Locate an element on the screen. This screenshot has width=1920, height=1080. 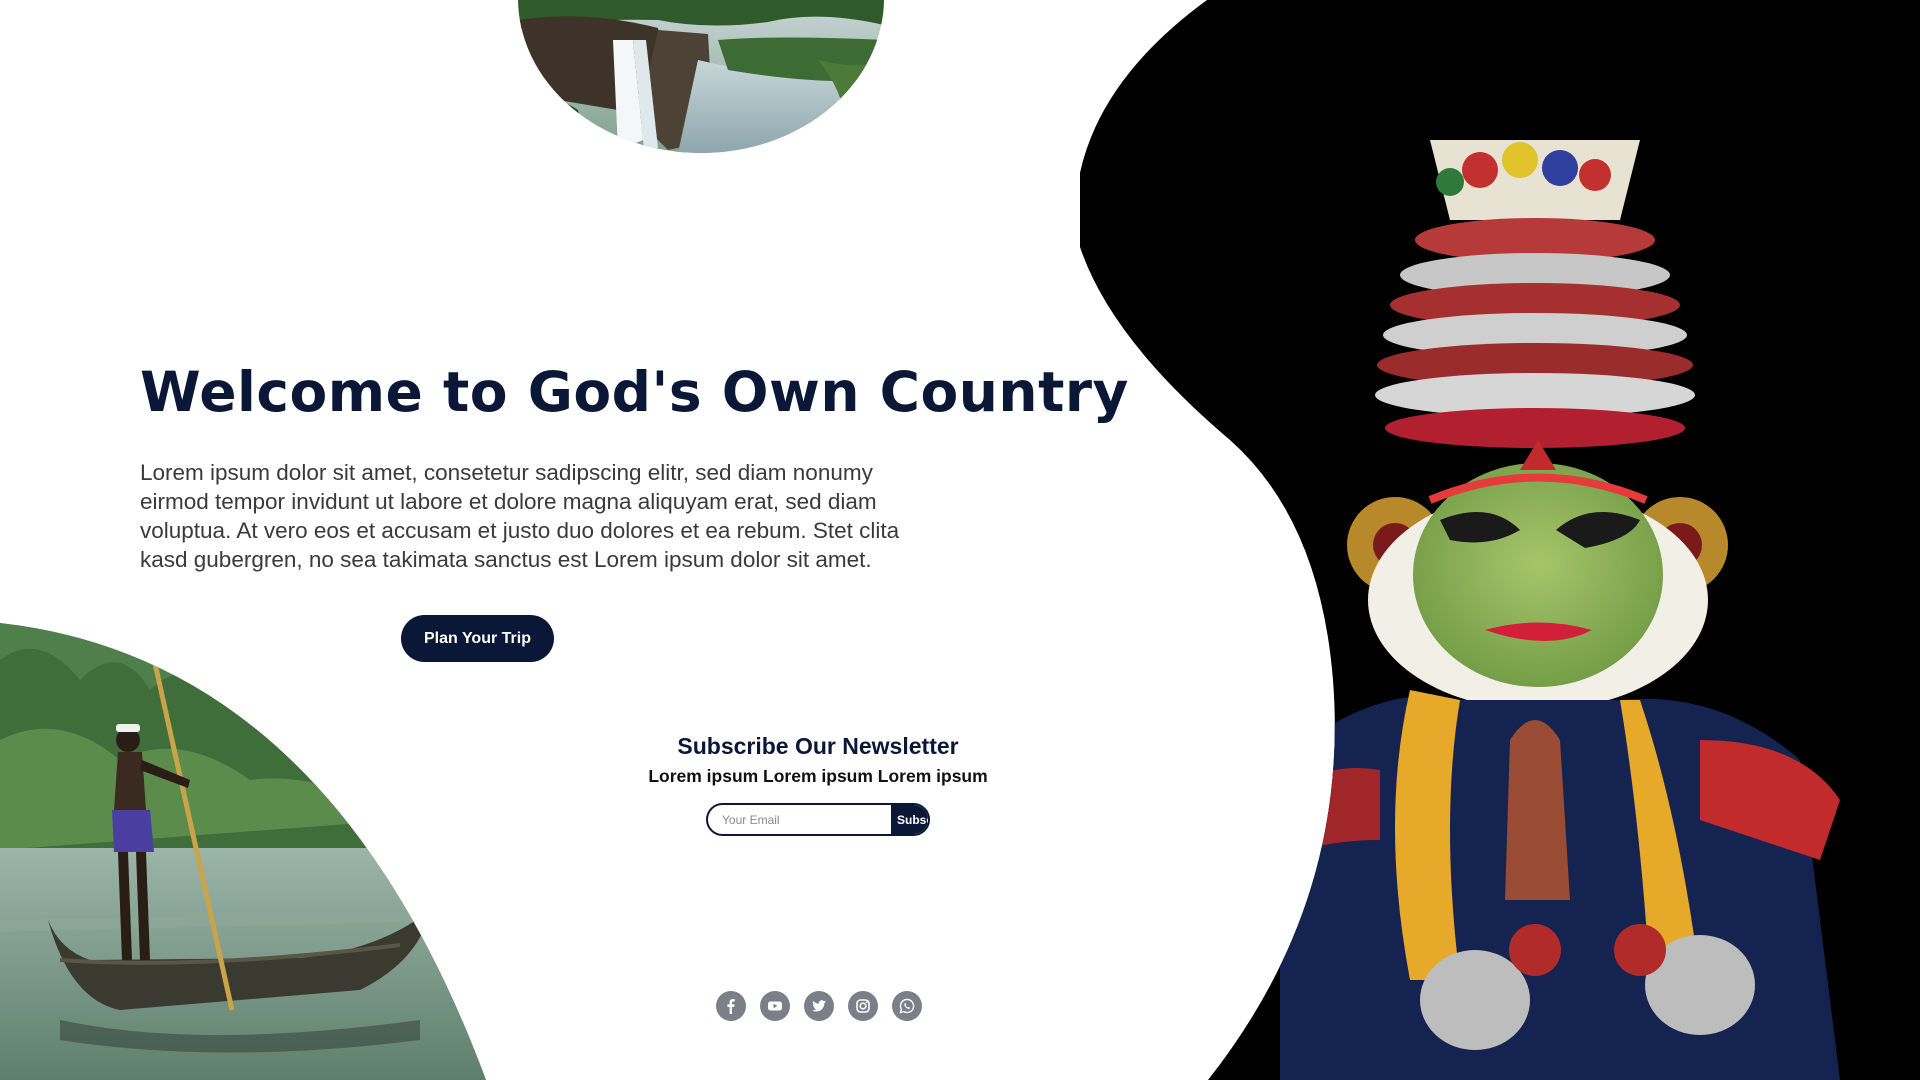
youtube-icon is located at coordinates (775, 1006).